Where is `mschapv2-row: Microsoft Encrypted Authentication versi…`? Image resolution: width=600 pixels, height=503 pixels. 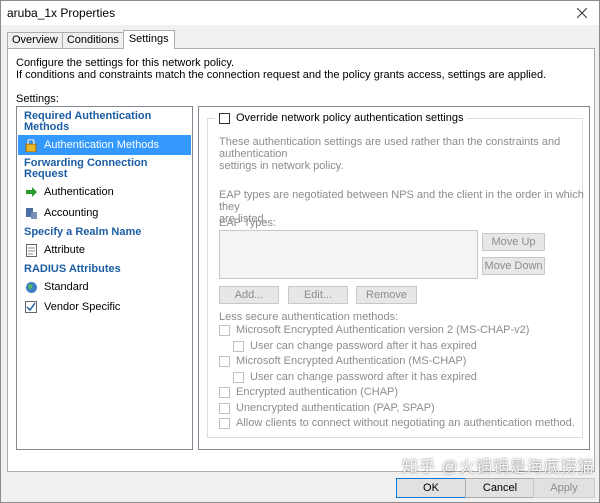
mschapv2-row: Microsoft Encrypted Authentication versi… is located at coordinates (374, 330).